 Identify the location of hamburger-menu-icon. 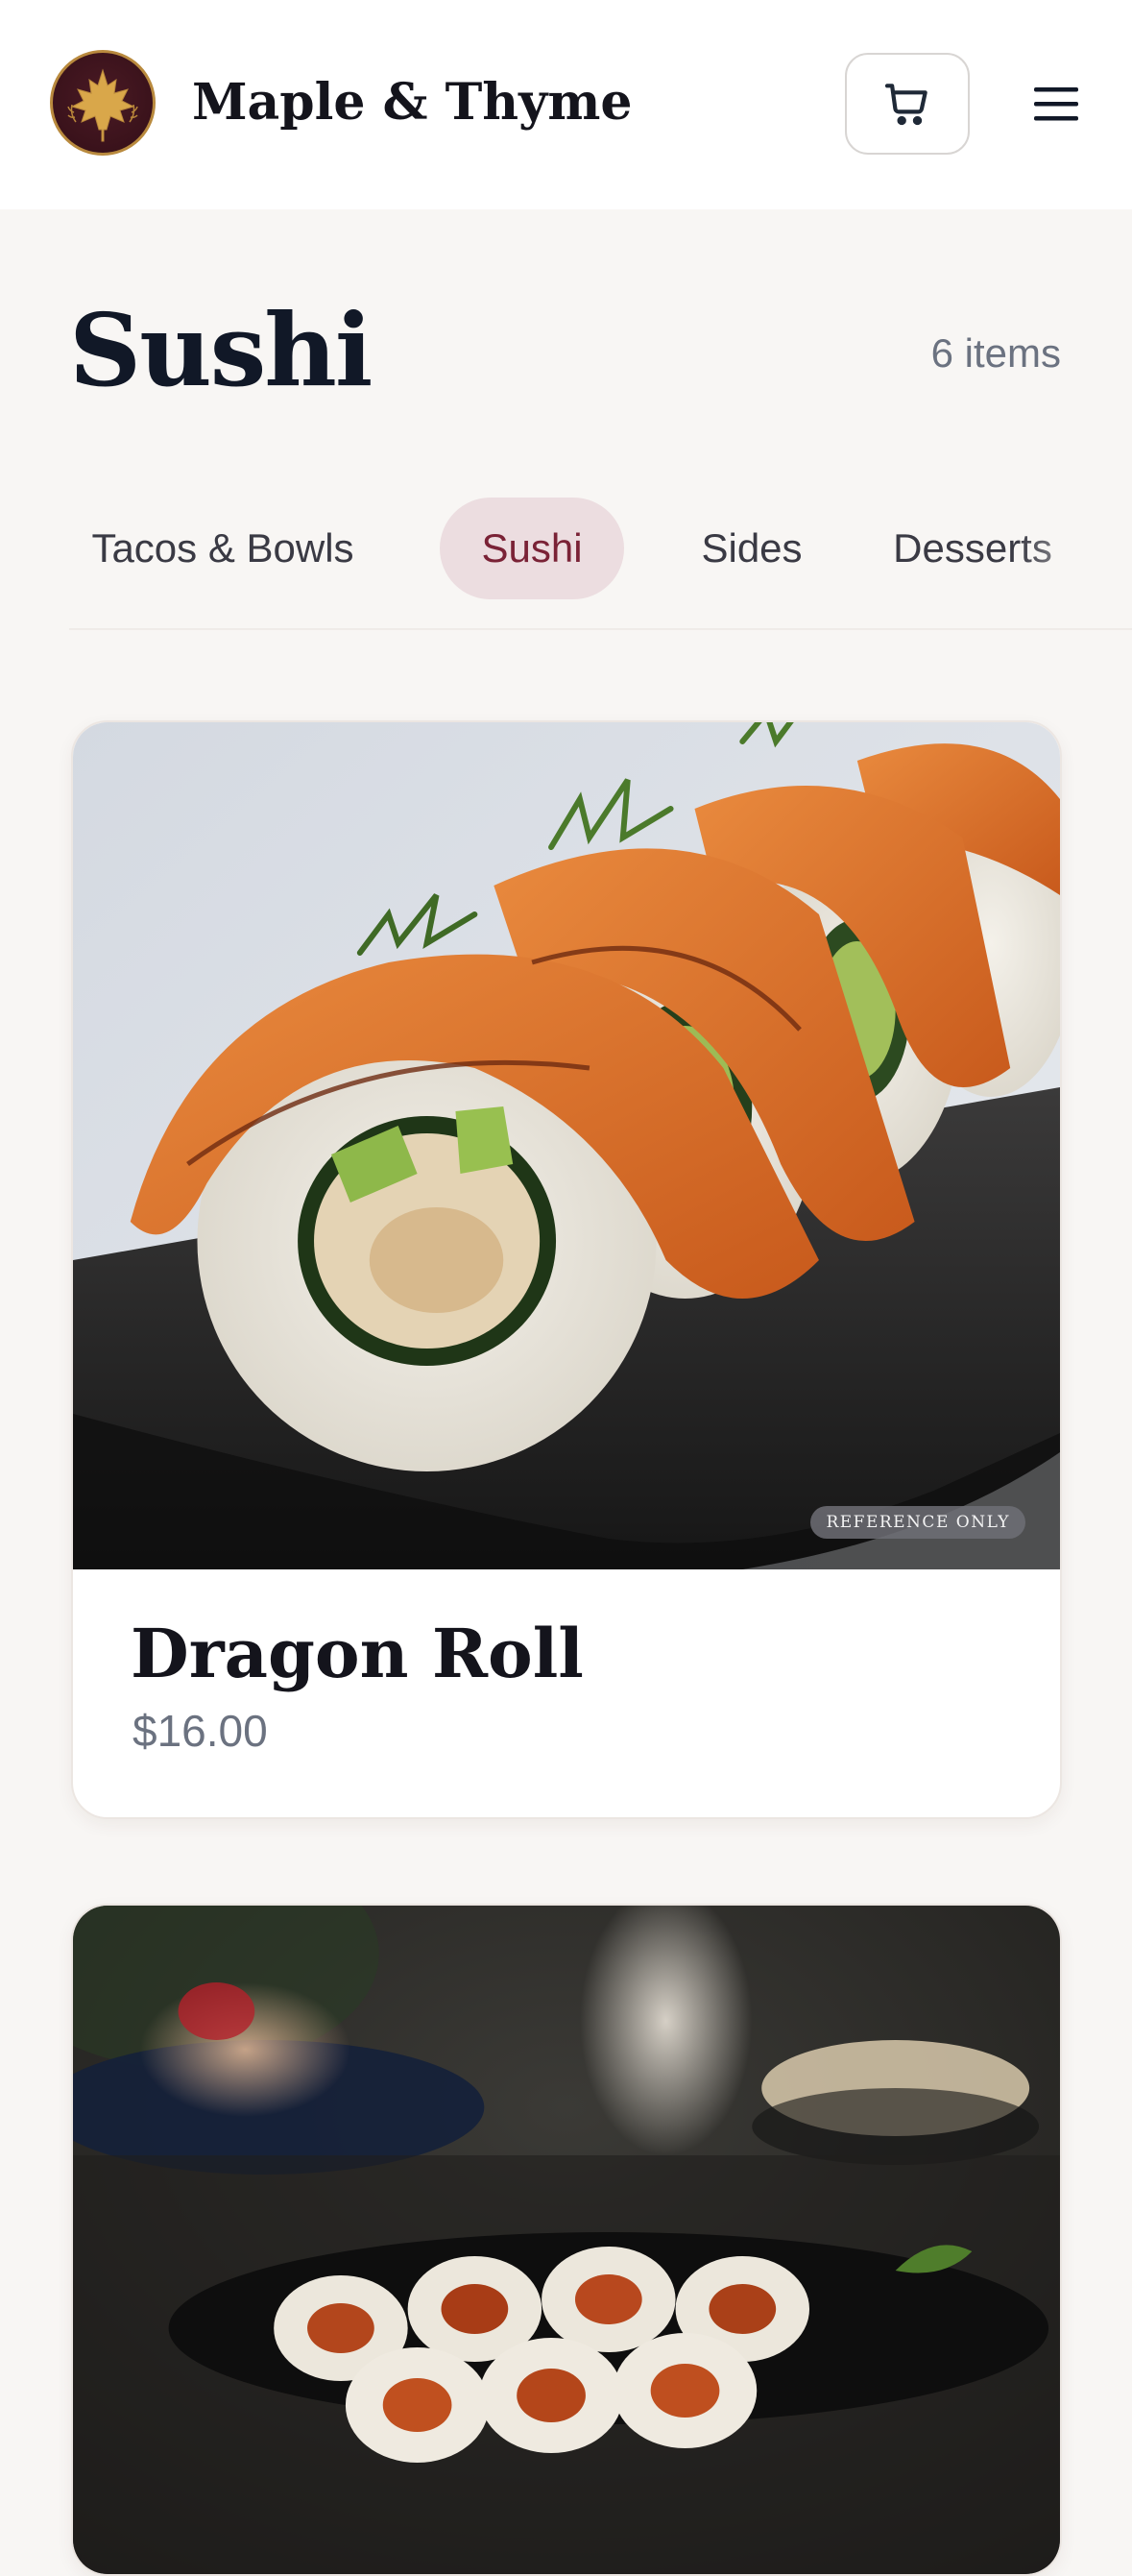
(1056, 104).